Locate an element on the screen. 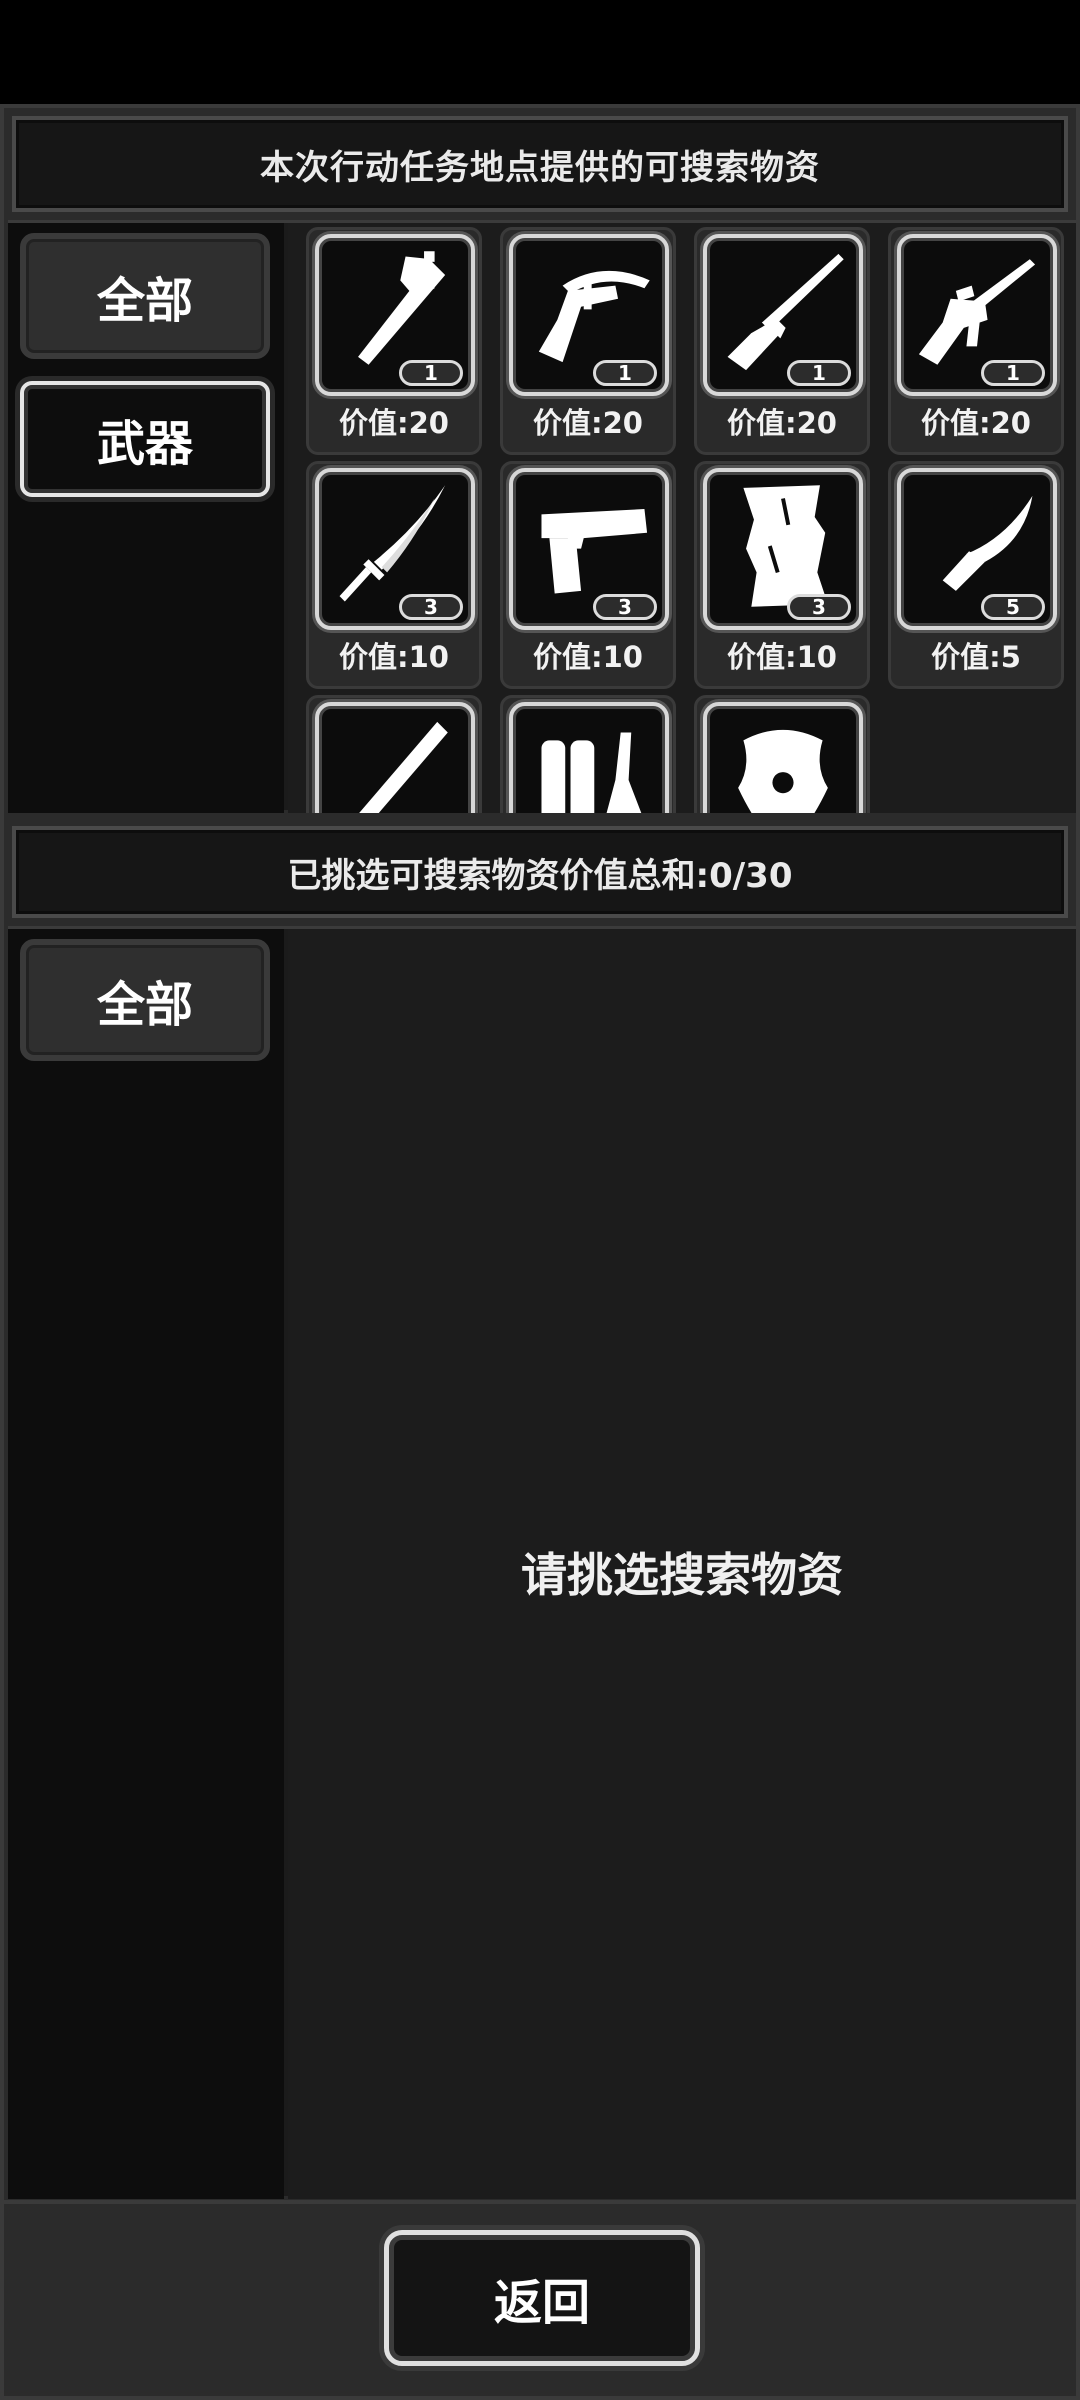  item-slot-katana: 3 价值:10 is located at coordinates (394, 575).